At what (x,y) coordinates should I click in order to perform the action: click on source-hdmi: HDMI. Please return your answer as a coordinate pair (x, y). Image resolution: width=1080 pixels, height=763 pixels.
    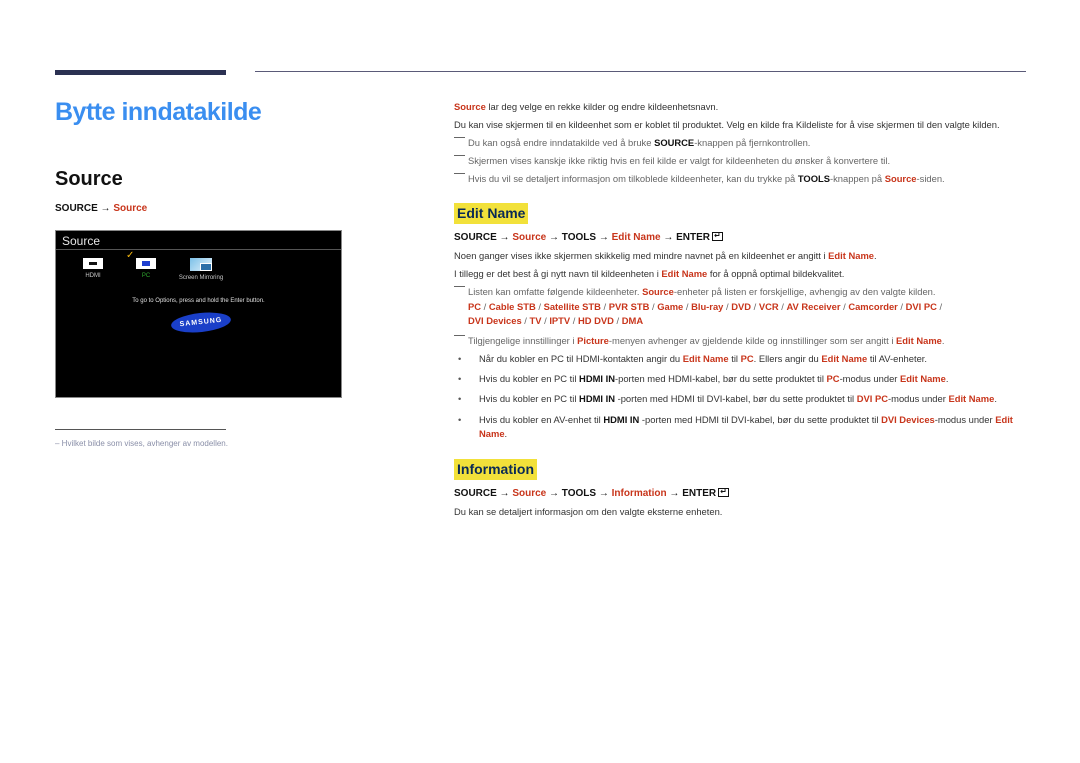
    Looking at the image, I should click on (93, 268).